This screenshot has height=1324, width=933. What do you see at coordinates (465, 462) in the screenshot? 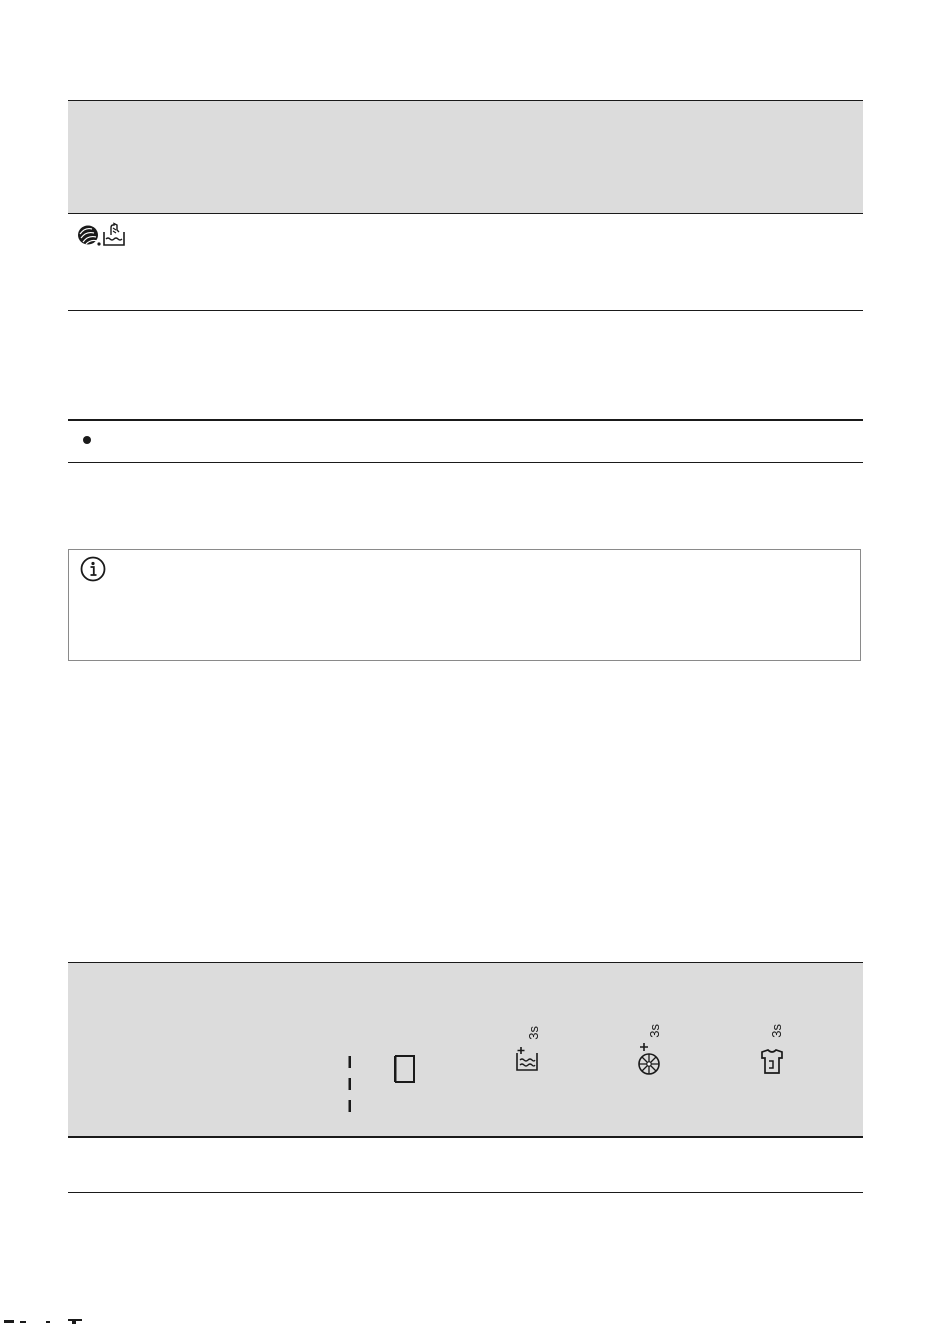
I see `table-bottom-rule` at bounding box center [465, 462].